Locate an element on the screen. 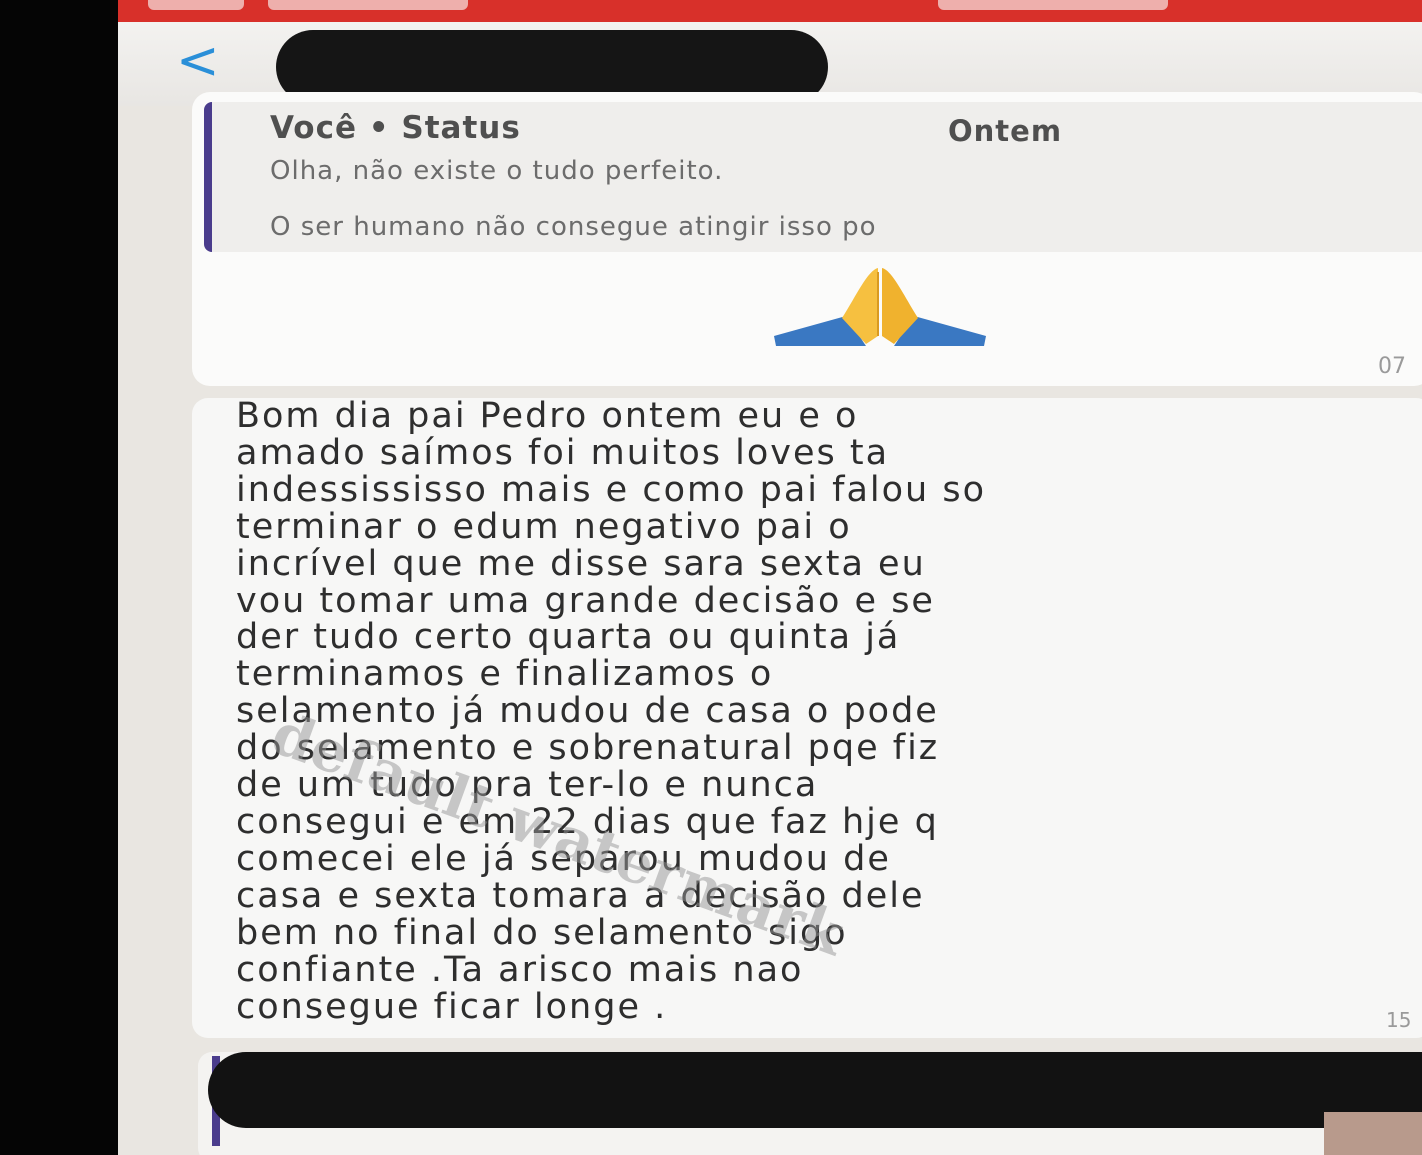 The height and width of the screenshot is (1155, 1422). message-timestamp: 15 is located at coordinates (1399, 1020).